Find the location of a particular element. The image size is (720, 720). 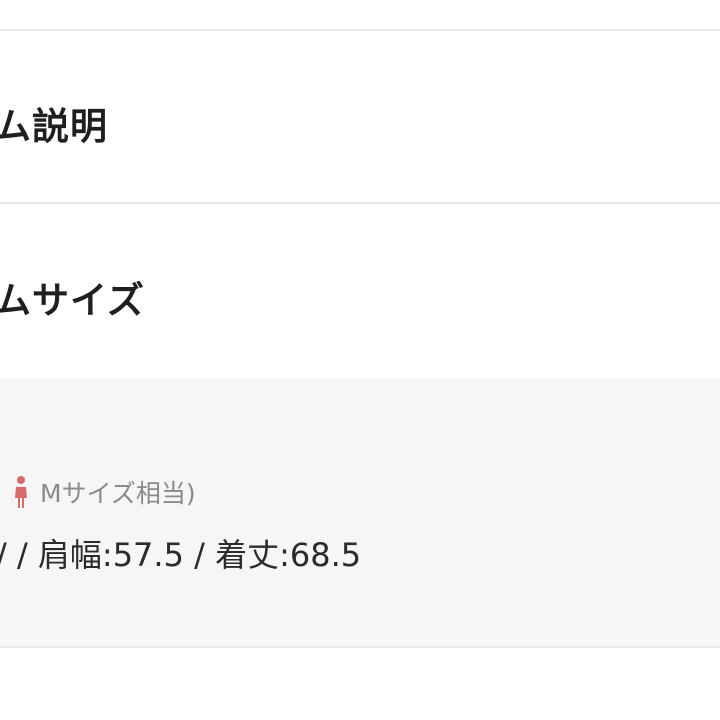

female-person-icon is located at coordinates (21, 492).